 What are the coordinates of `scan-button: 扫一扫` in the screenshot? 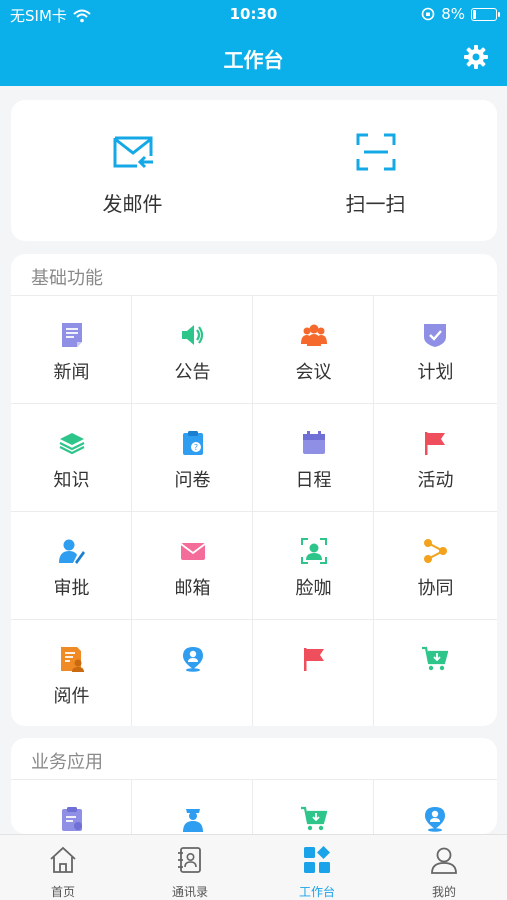 It's located at (375, 170).